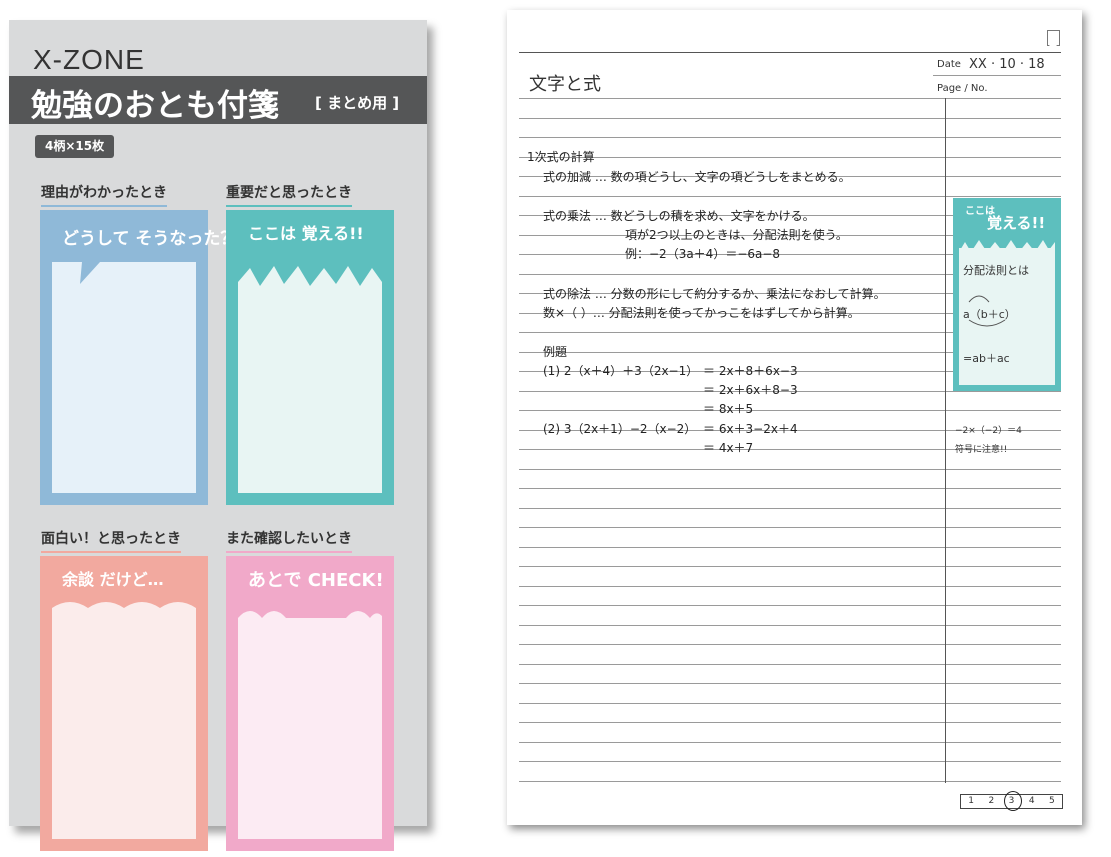 Image resolution: width=1111 pixels, height=857 pixels. Describe the element at coordinates (89, 59) in the screenshot. I see `brand-logo: X-ZONE` at that location.